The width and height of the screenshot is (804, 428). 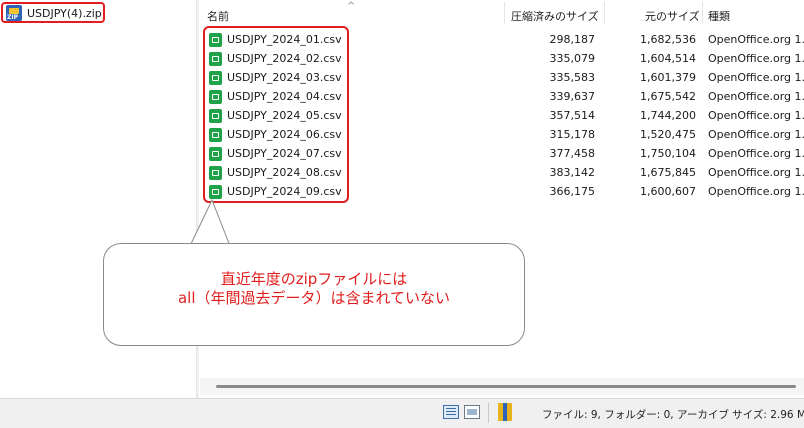 I want to click on file-original-size: 1,675,845, so click(x=668, y=172).